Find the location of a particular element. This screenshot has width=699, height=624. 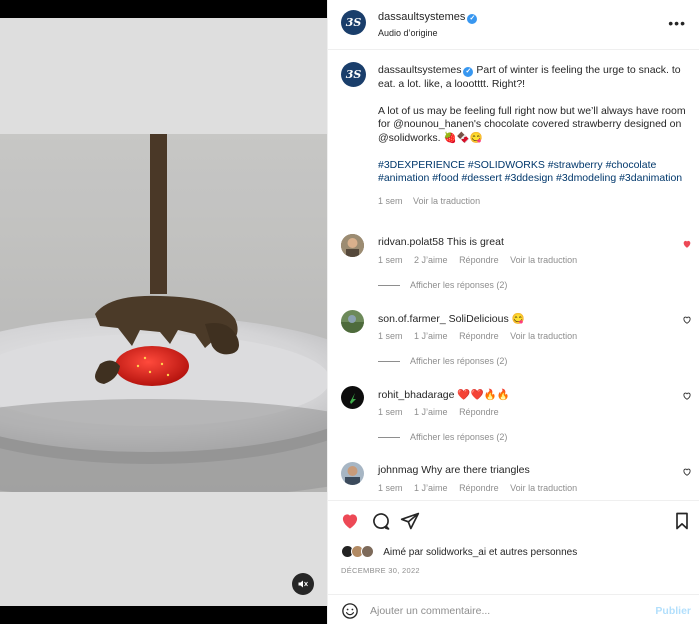

author-avatar: 3S is located at coordinates (353, 22).